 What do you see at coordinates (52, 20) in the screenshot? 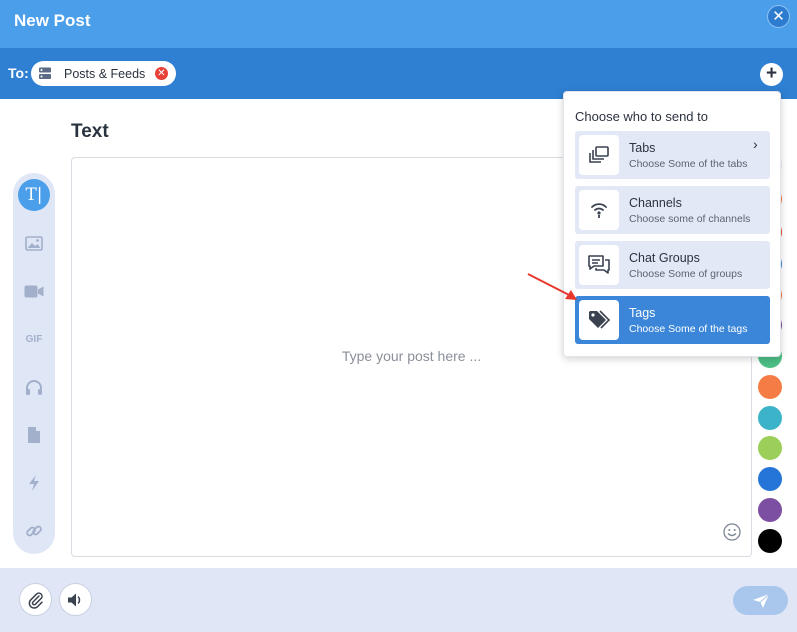
I see `window-title: New Post` at bounding box center [52, 20].